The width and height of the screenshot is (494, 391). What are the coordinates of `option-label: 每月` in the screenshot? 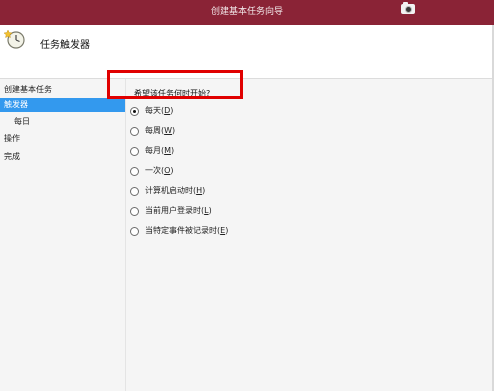 It's located at (153, 150).